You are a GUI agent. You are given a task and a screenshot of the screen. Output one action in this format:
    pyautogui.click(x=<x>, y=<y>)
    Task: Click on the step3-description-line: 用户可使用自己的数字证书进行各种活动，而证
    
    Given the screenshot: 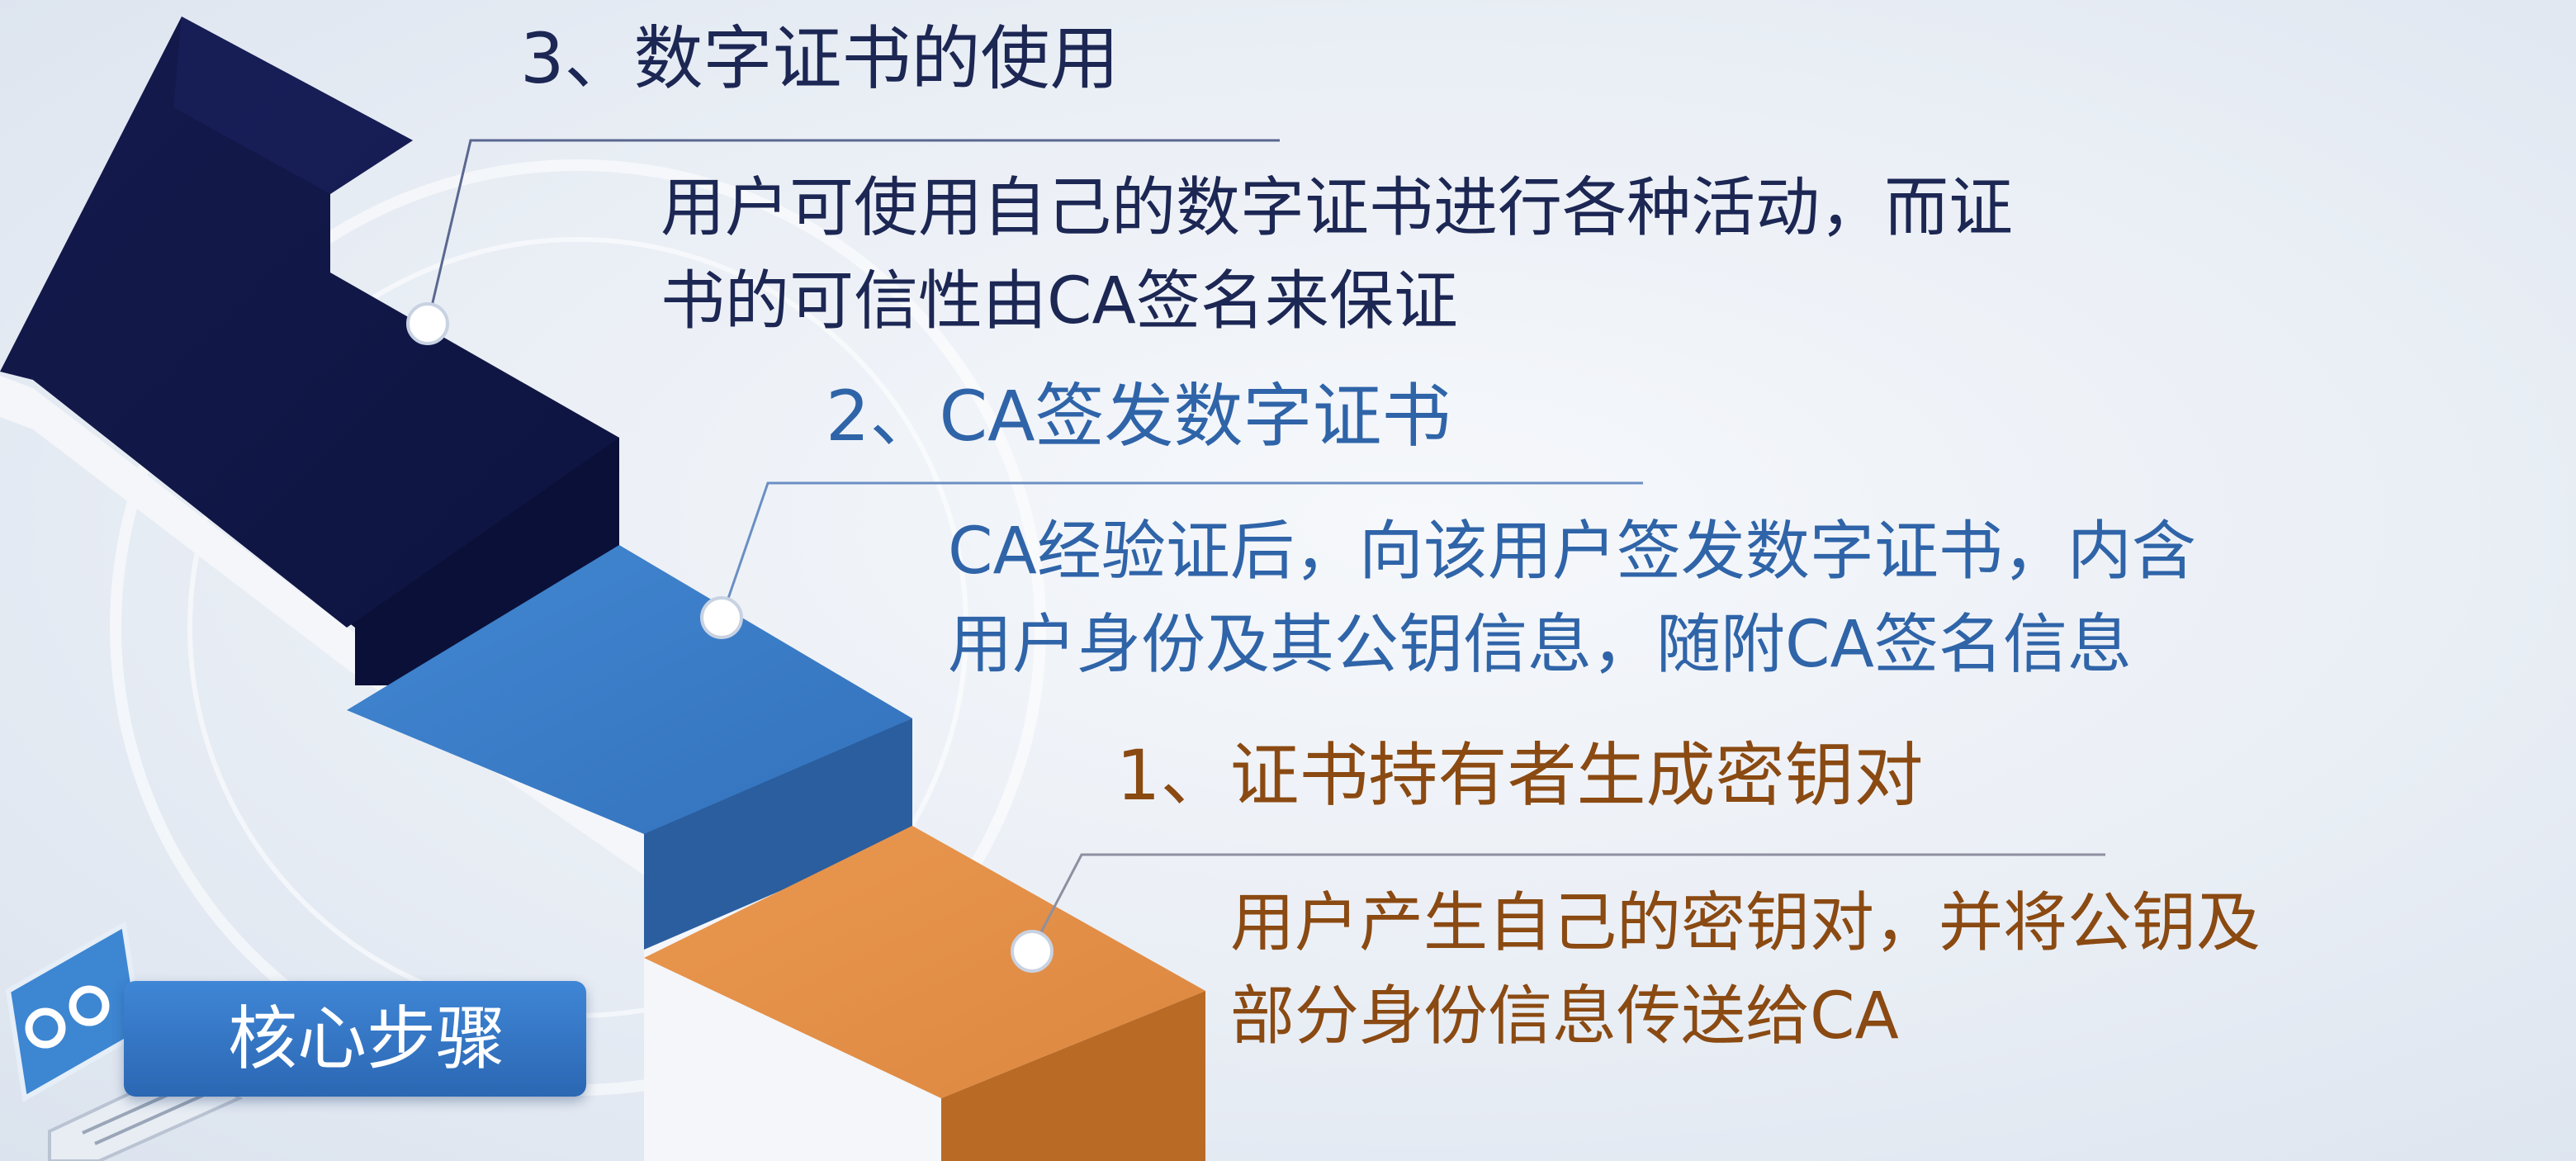 What is the action you would take?
    pyautogui.click(x=1337, y=208)
    